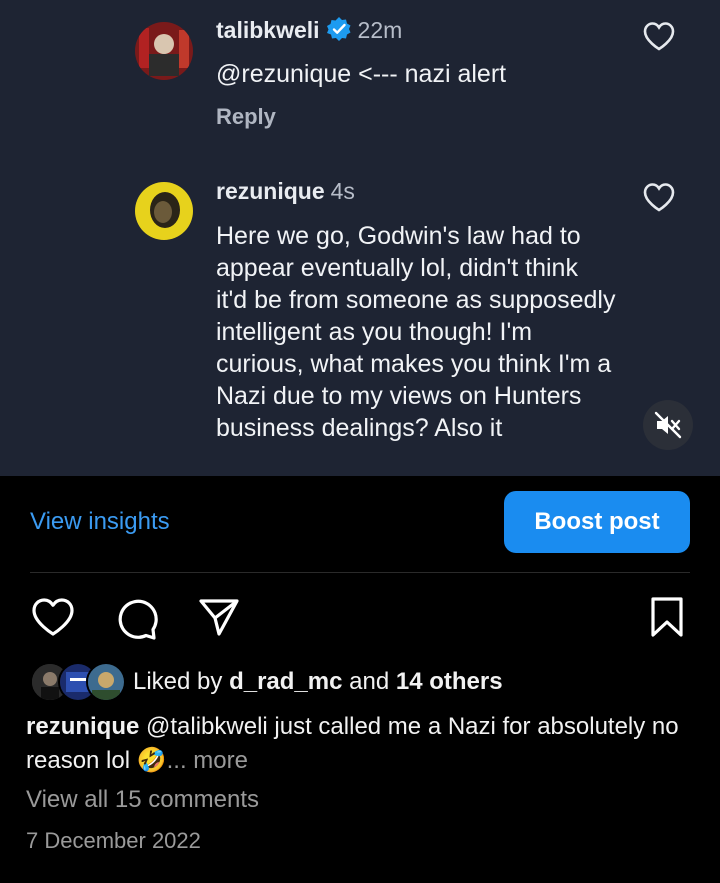 Image resolution: width=720 pixels, height=883 pixels. Describe the element at coordinates (285, 191) in the screenshot. I see `comment-username: rezunique 4s` at that location.